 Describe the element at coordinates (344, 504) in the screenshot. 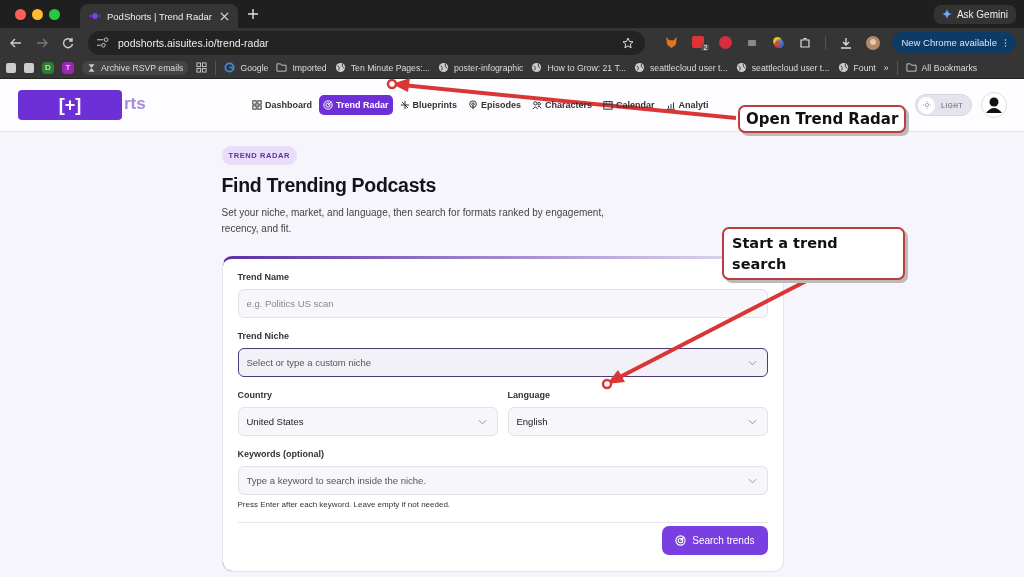

I see `field-hint: Press Enter after each keyword. Leave empty if not needed.` at that location.